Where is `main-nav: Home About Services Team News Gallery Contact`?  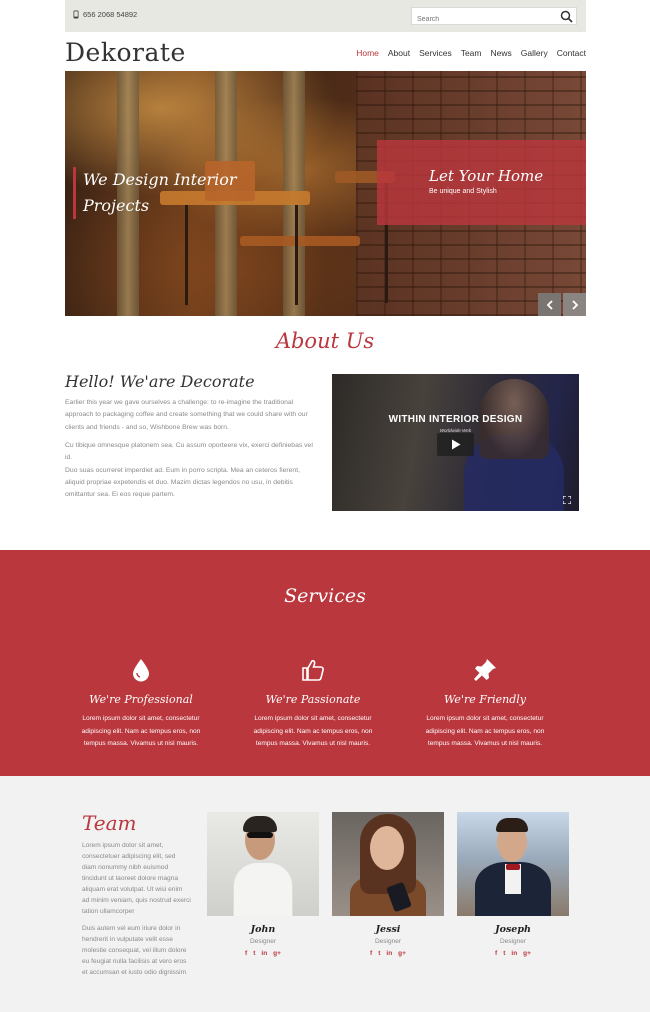
main-nav: Home About Services Team News Gallery Contact is located at coordinates (471, 53).